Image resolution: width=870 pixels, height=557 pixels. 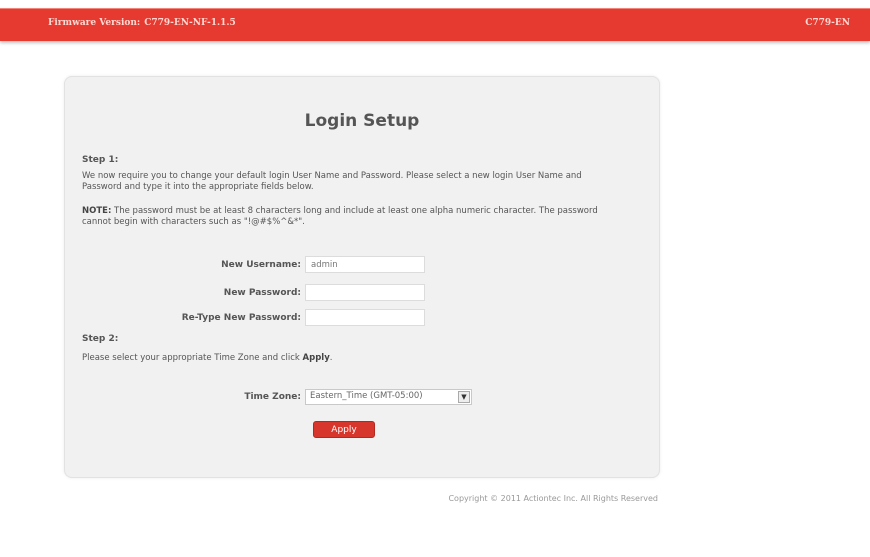 What do you see at coordinates (190, 23) in the screenshot?
I see `firmware-value: C779-EN-NF-1.1.5` at bounding box center [190, 23].